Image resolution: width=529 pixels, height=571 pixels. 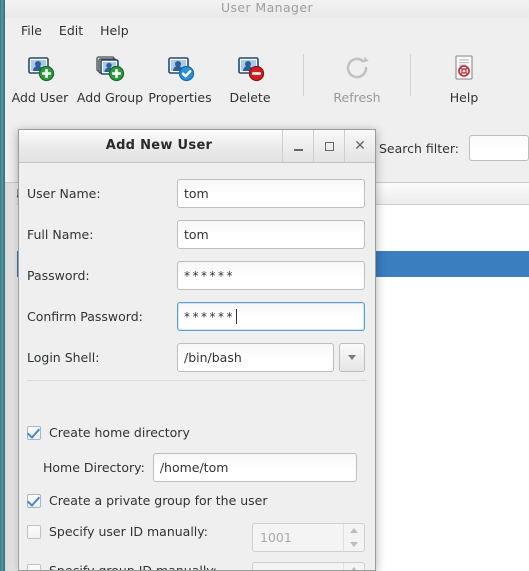 What do you see at coordinates (250, 97) in the screenshot?
I see `toolbar-delete-label: Delete` at bounding box center [250, 97].